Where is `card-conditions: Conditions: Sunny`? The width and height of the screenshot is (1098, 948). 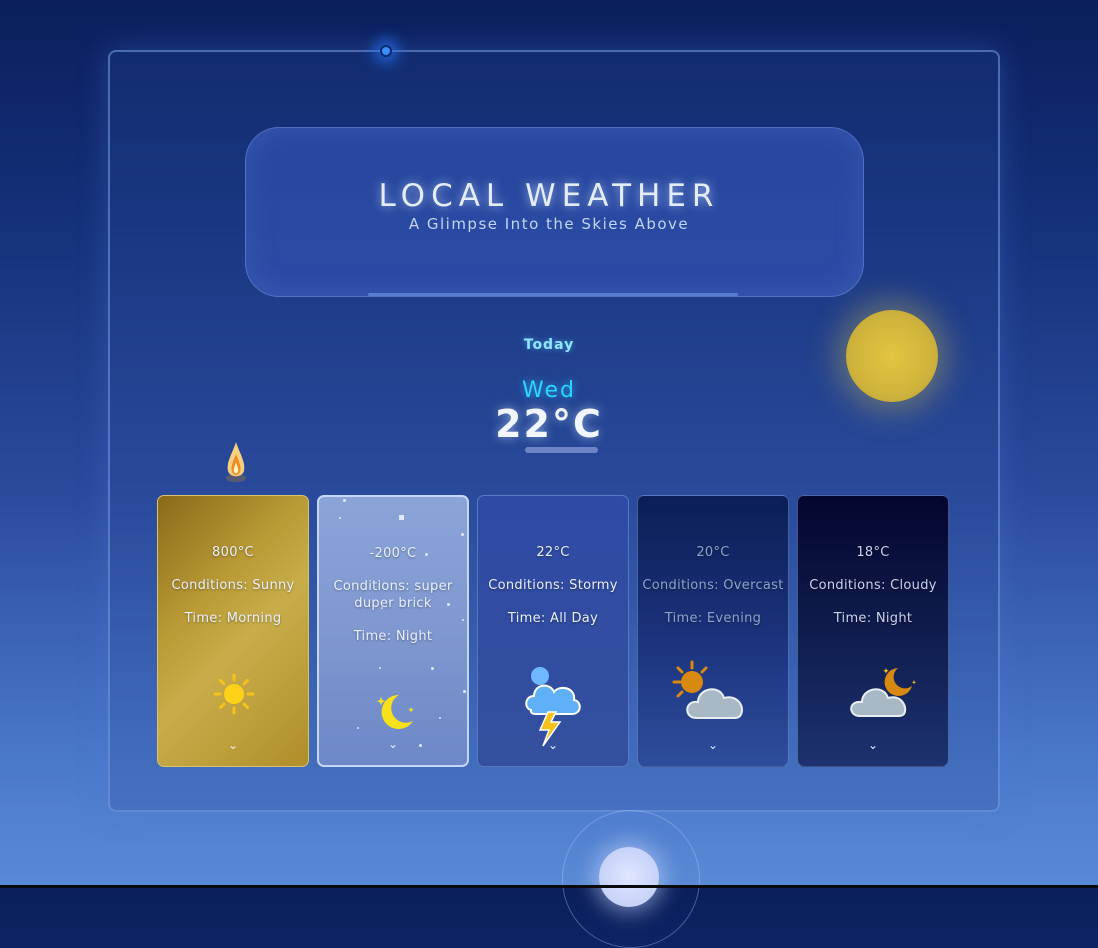
card-conditions: Conditions: Sunny is located at coordinates (233, 585).